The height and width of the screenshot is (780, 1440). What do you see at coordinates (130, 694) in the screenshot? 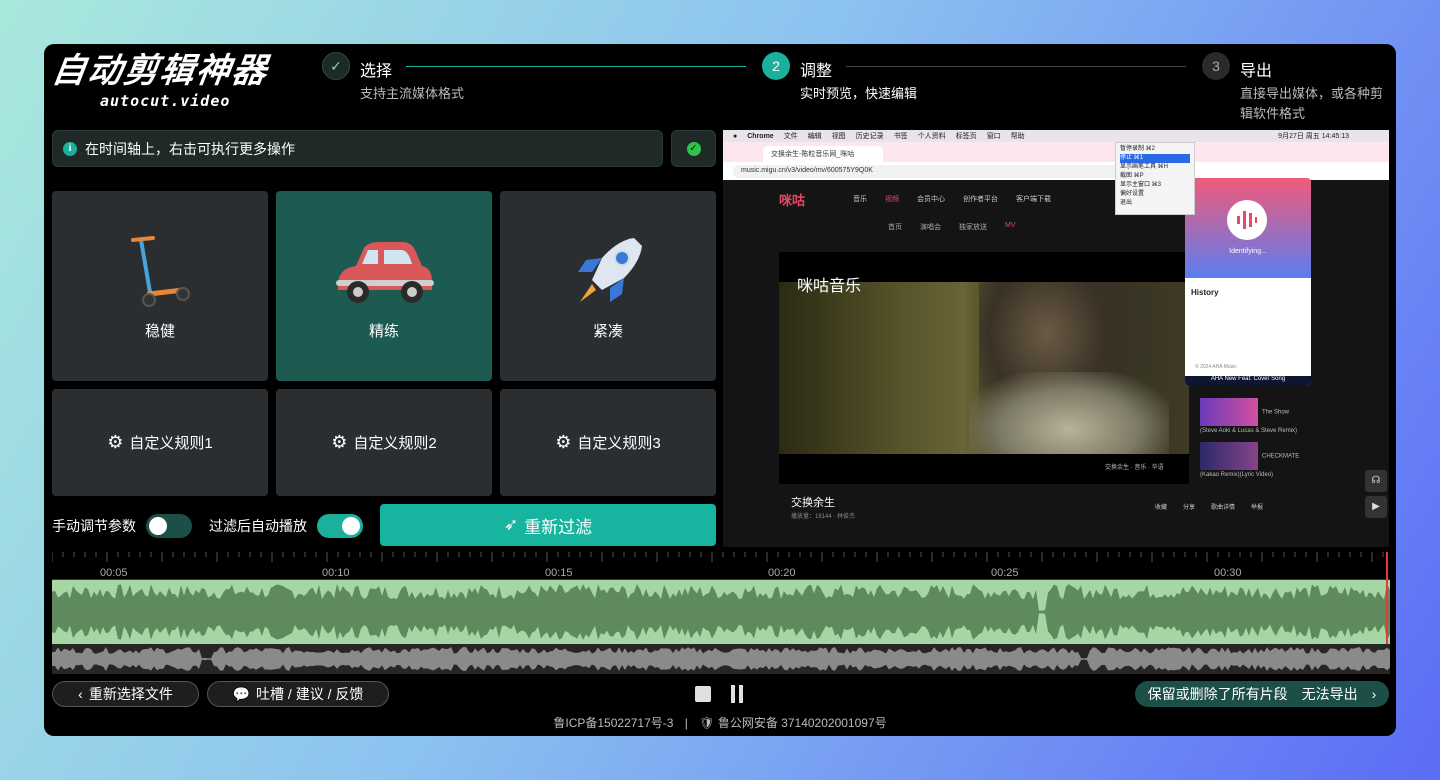
I see `reselect-label: 重新选择文件` at bounding box center [130, 694].